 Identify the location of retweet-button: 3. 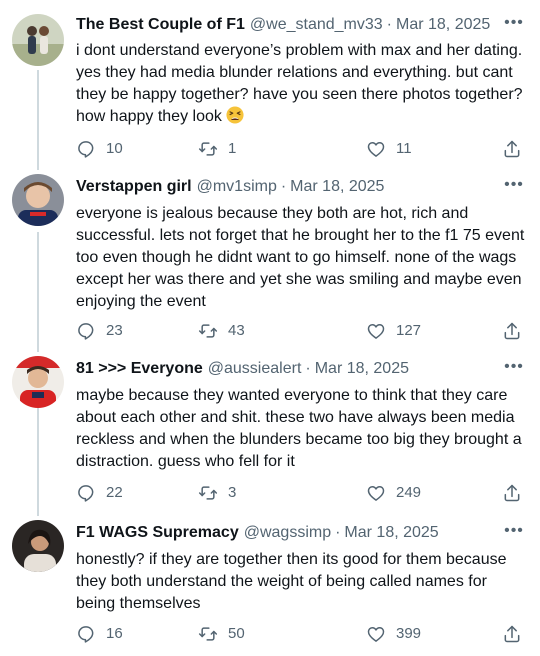
(217, 493).